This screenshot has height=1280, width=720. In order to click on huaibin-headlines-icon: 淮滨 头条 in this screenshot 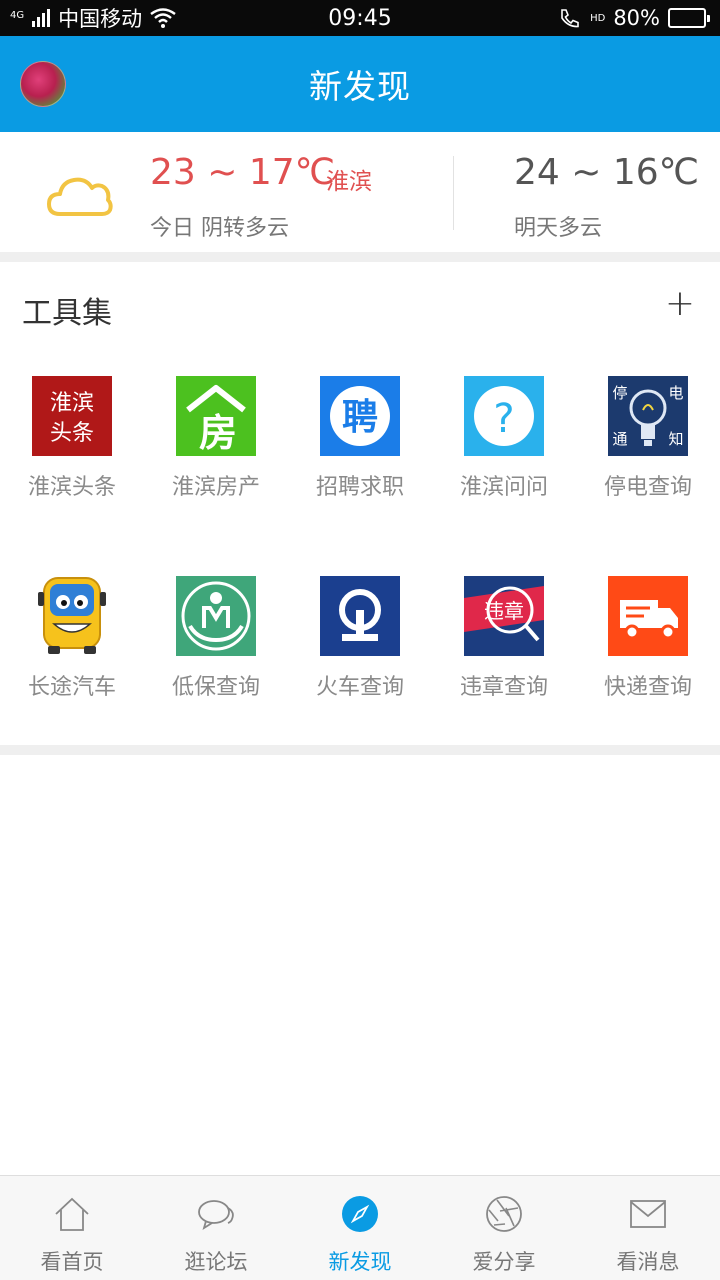, I will do `click(72, 416)`.